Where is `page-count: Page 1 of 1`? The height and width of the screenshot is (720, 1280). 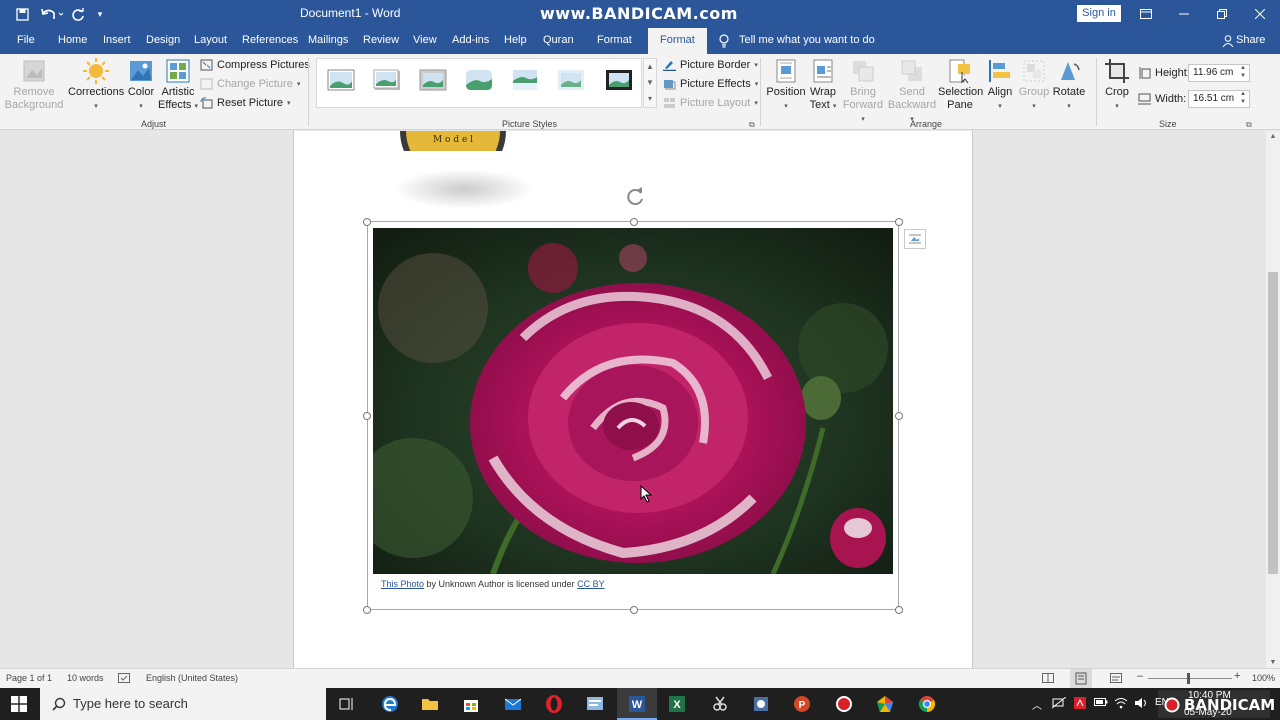
page-count: Page 1 of 1 is located at coordinates (29, 678).